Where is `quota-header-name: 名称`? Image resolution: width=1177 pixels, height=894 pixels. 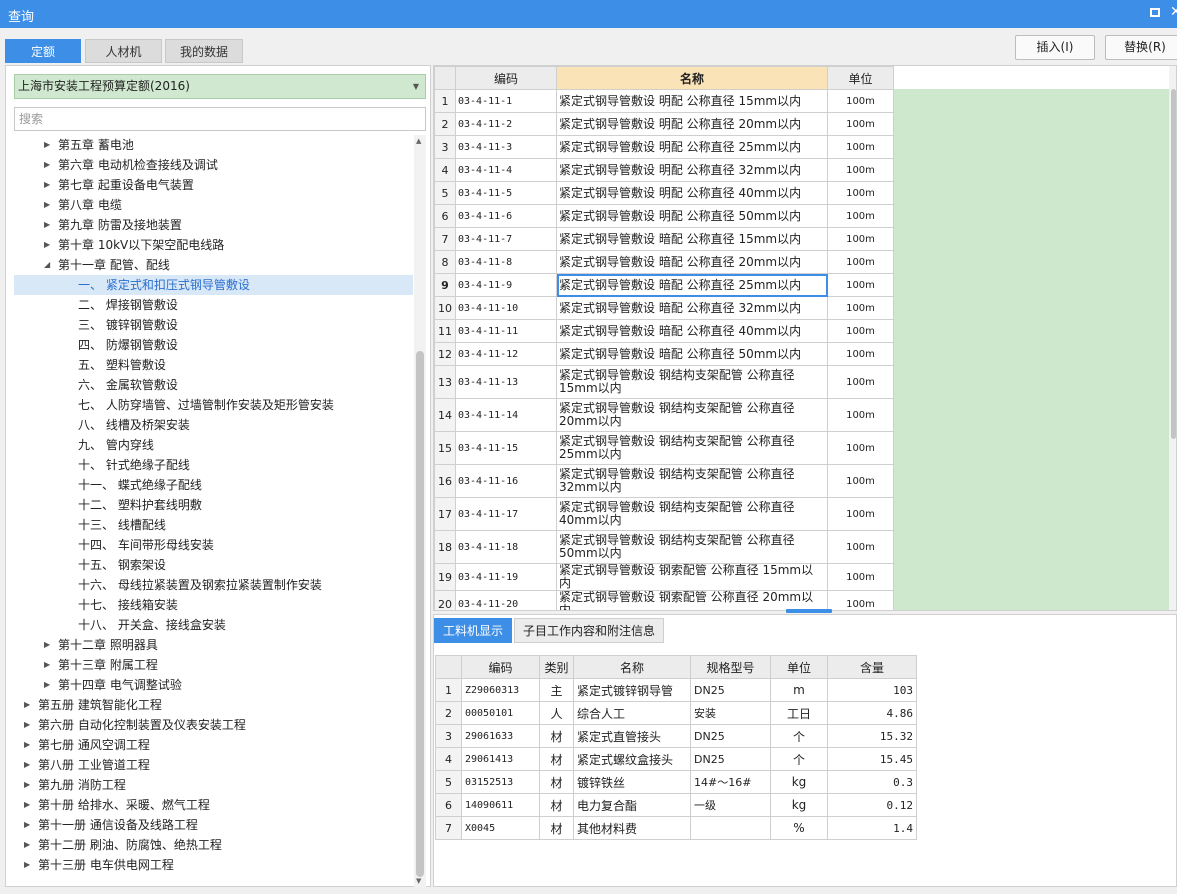
quota-header-name: 名称 is located at coordinates (692, 78).